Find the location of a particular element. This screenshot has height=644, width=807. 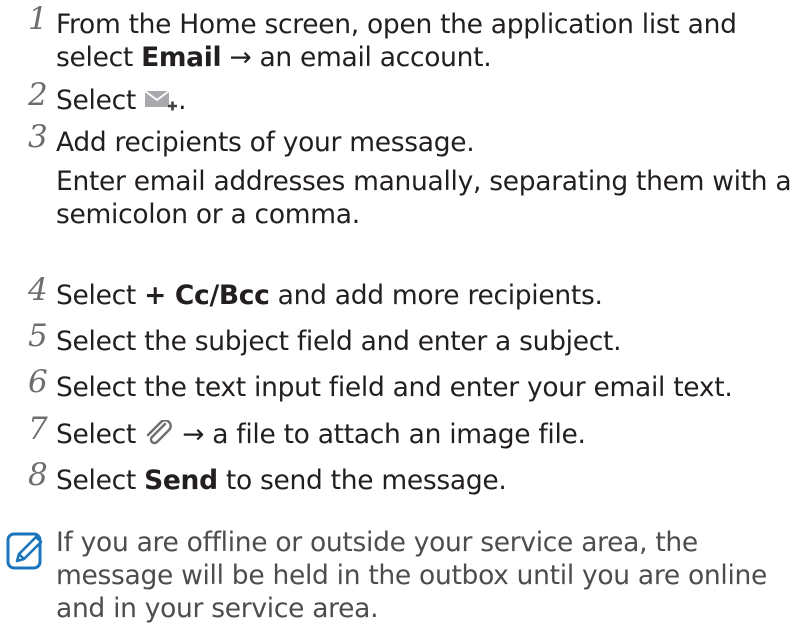

step-number: 4 is located at coordinates (38, 290).